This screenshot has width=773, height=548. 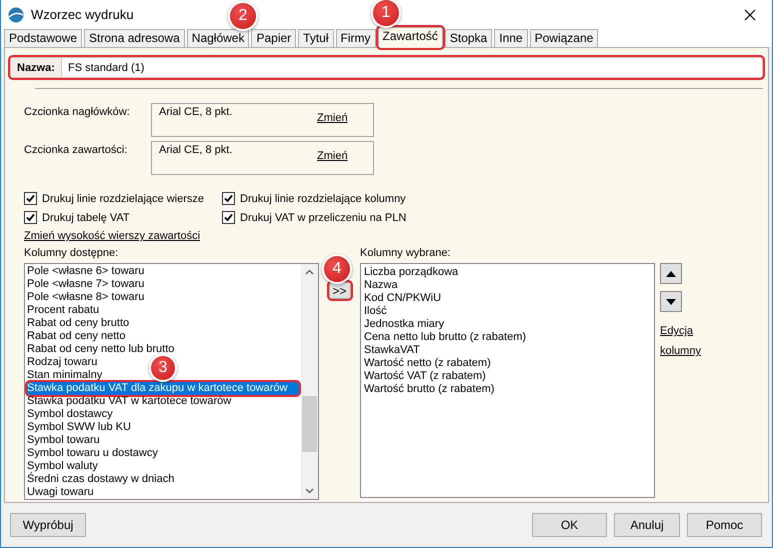 What do you see at coordinates (72, 253) in the screenshot?
I see `list-label: Kolumny dostępne:` at bounding box center [72, 253].